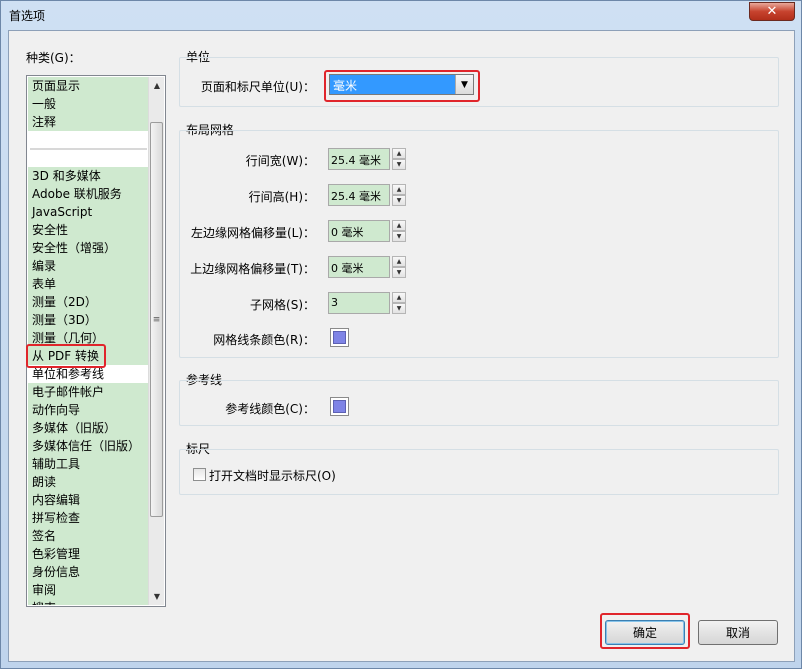 The height and width of the screenshot is (669, 802). What do you see at coordinates (88, 446) in the screenshot?
I see `category-item: 多媒体信任（旧版）` at bounding box center [88, 446].